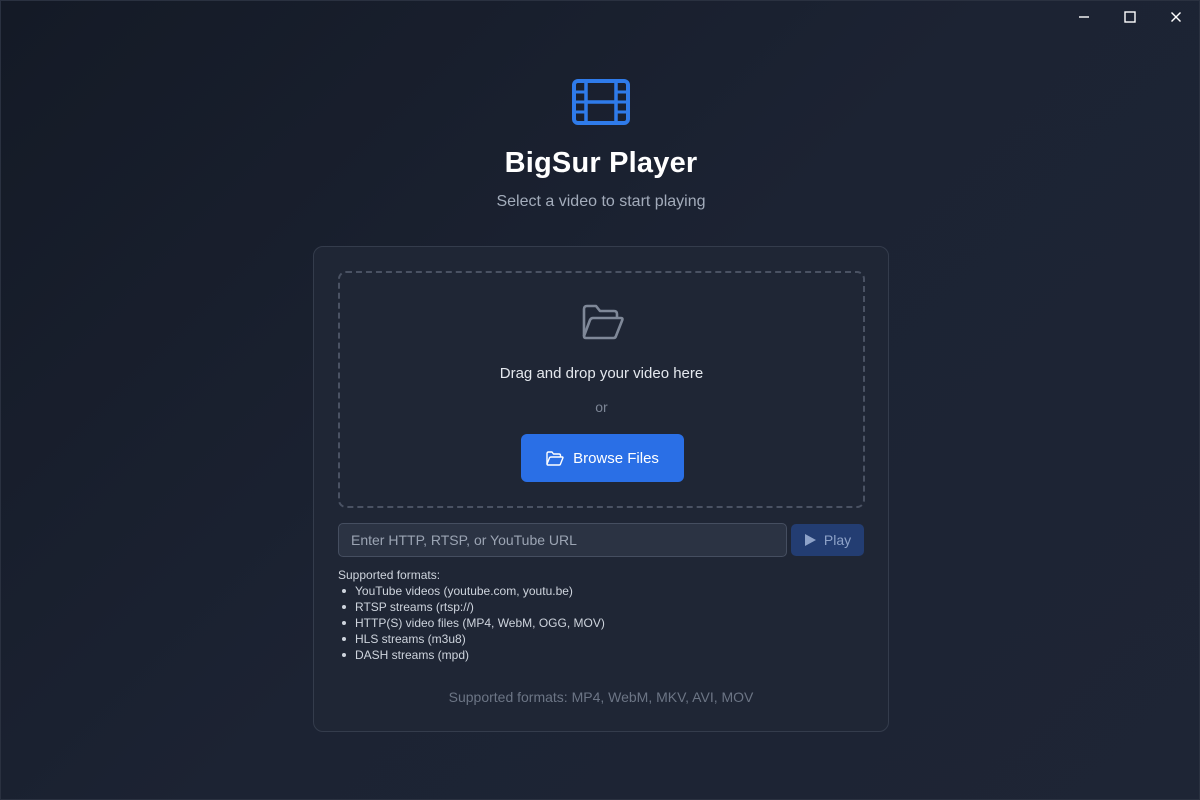  What do you see at coordinates (600, 591) in the screenshot?
I see `list-item: YouTube videos (youtube.com, youtu.be)` at bounding box center [600, 591].